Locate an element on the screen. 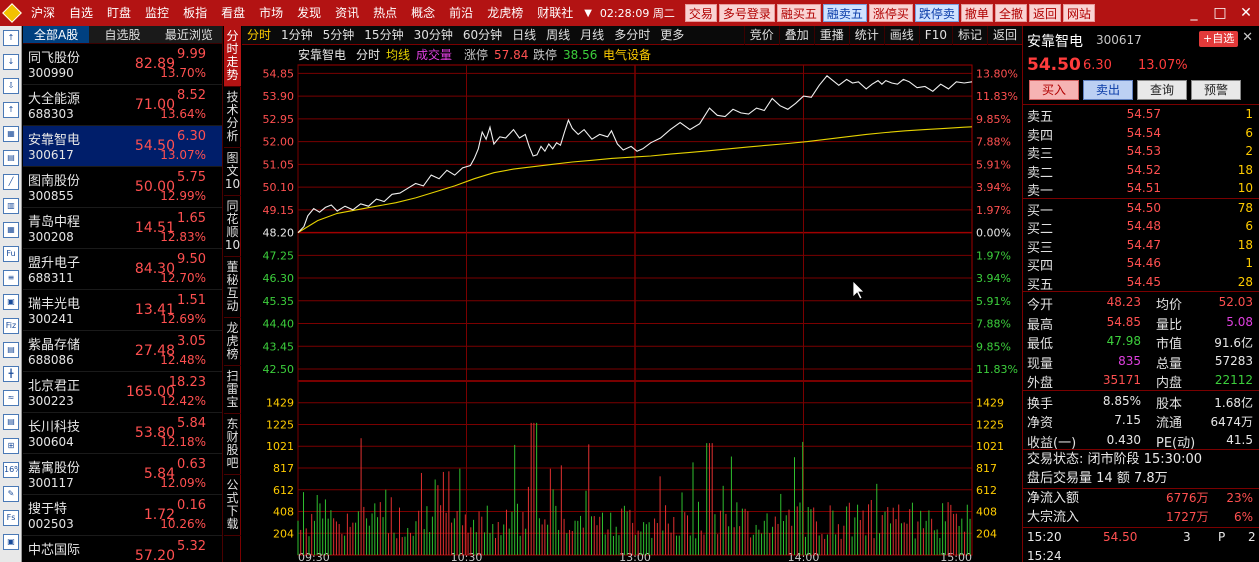 This screenshot has height=562, width=1259. watchlist-row: 瑞丰光电 300241 13.41 1.51 12.69% is located at coordinates (122, 310).